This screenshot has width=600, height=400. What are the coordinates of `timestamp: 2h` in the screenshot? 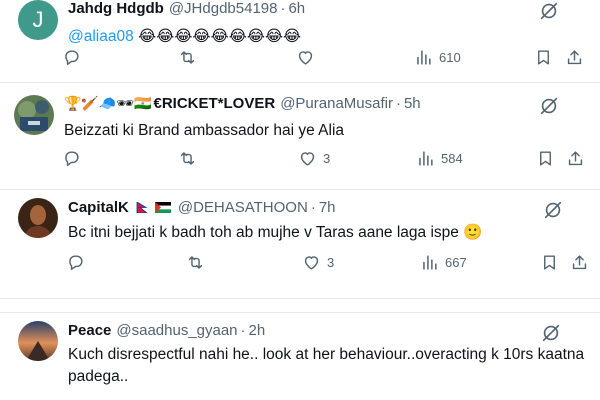 It's located at (257, 330).